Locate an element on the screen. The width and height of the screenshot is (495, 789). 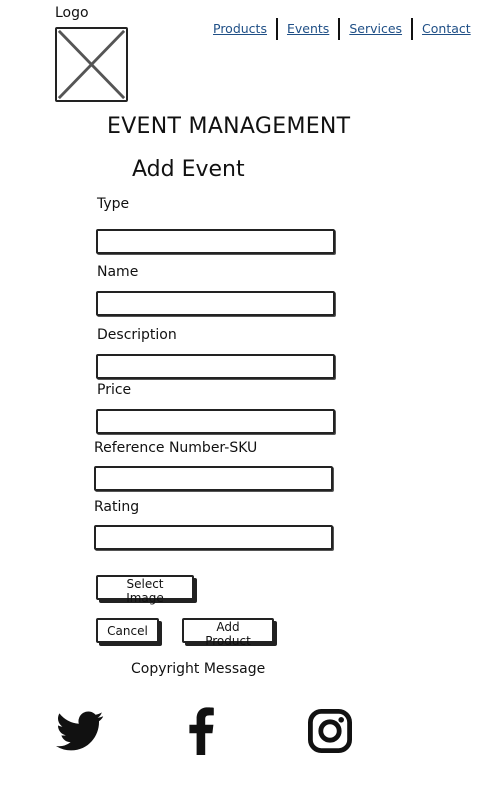
facebook-icon is located at coordinates (202, 731).